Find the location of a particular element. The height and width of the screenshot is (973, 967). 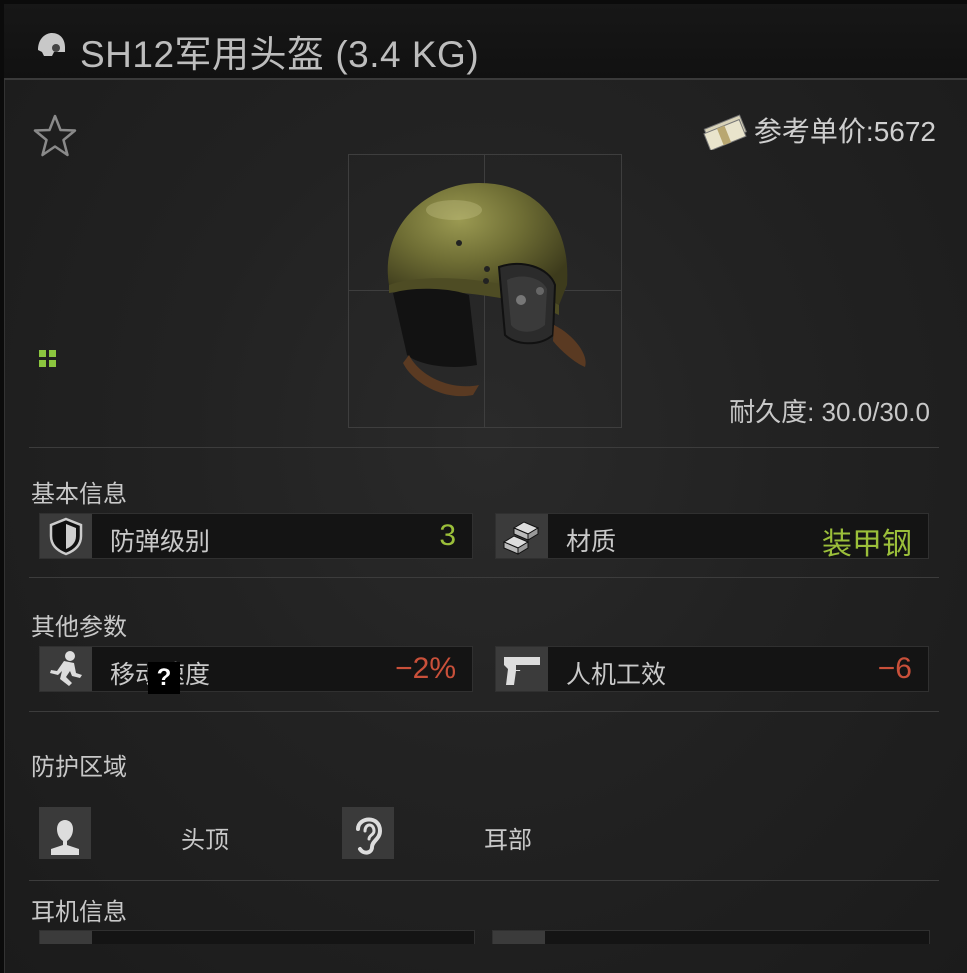

durability-text: 耐久度: 30.0/30.0 is located at coordinates (829, 412).